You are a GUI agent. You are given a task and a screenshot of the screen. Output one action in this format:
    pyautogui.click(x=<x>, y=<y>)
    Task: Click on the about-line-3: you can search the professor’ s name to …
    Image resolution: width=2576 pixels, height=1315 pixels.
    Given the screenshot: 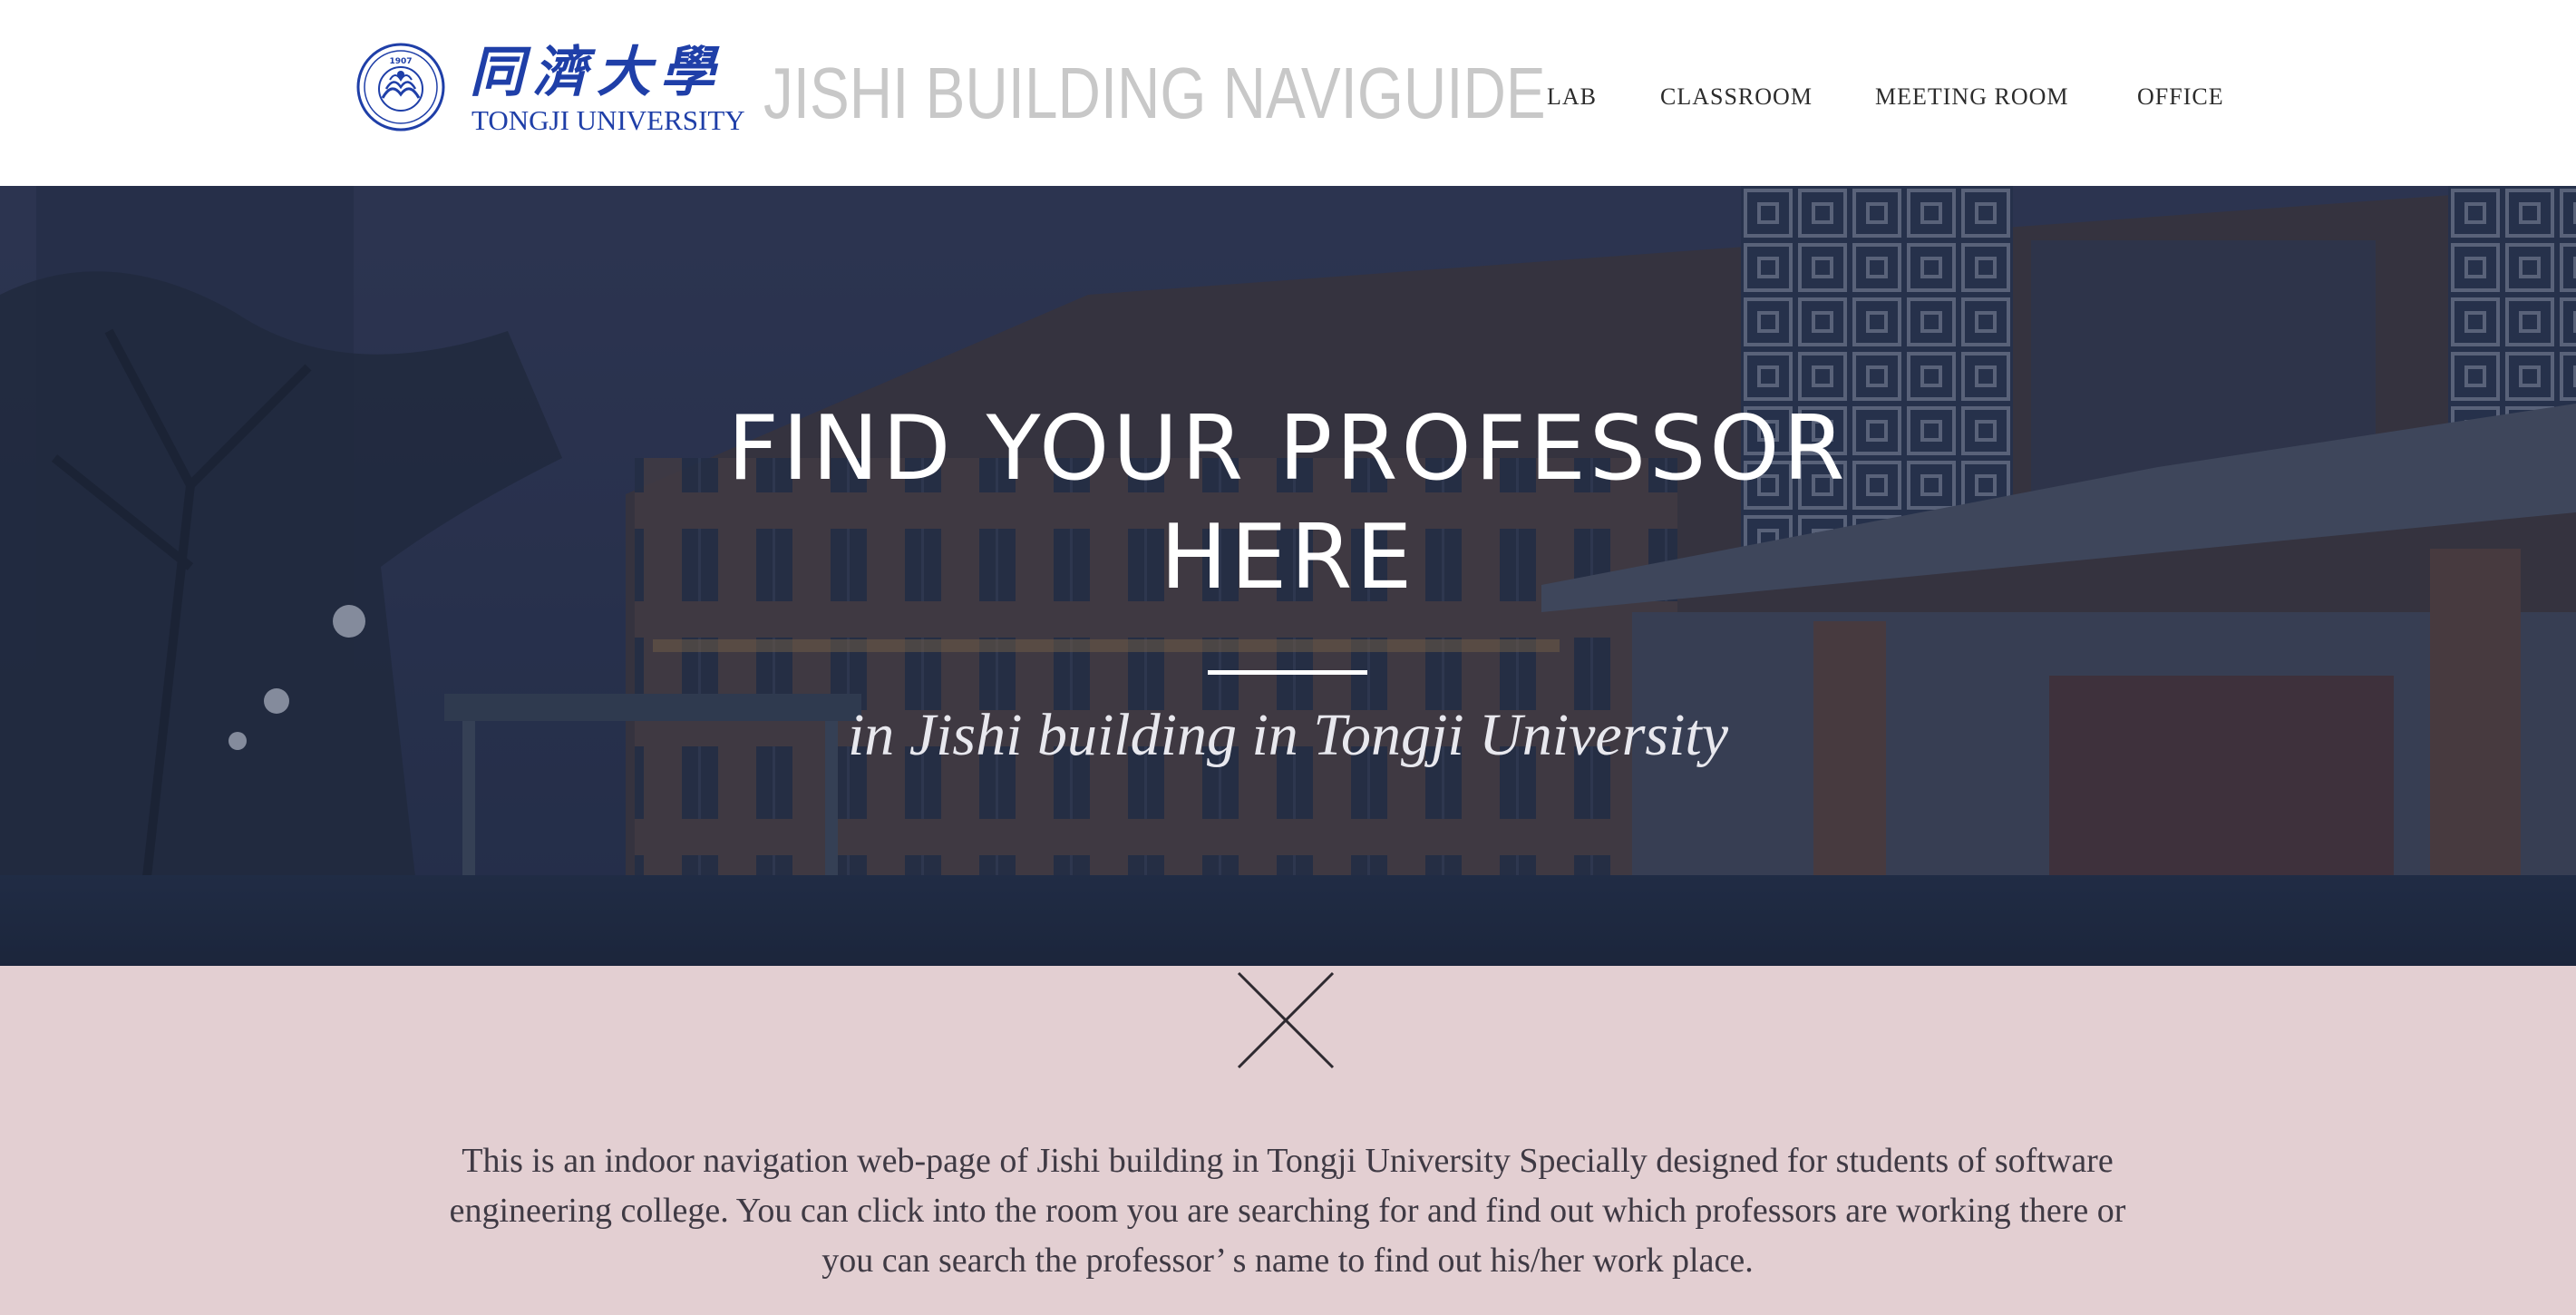 What is the action you would take?
    pyautogui.click(x=1287, y=1261)
    